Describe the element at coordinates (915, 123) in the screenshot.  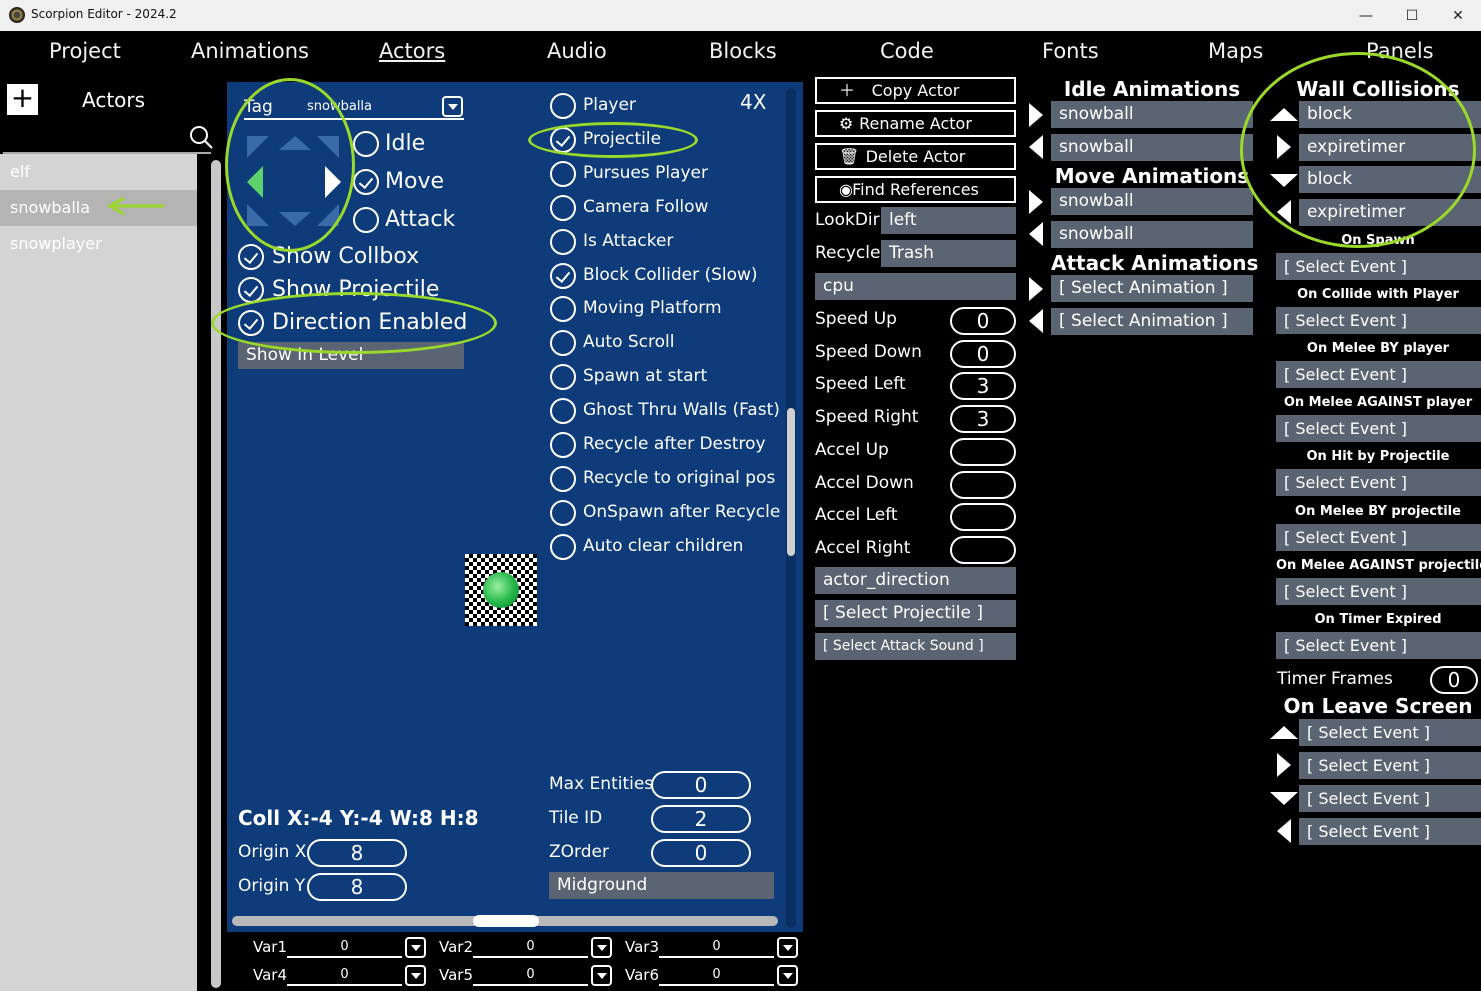
I see `rename-actor-button: ⚙ Rename Actor` at that location.